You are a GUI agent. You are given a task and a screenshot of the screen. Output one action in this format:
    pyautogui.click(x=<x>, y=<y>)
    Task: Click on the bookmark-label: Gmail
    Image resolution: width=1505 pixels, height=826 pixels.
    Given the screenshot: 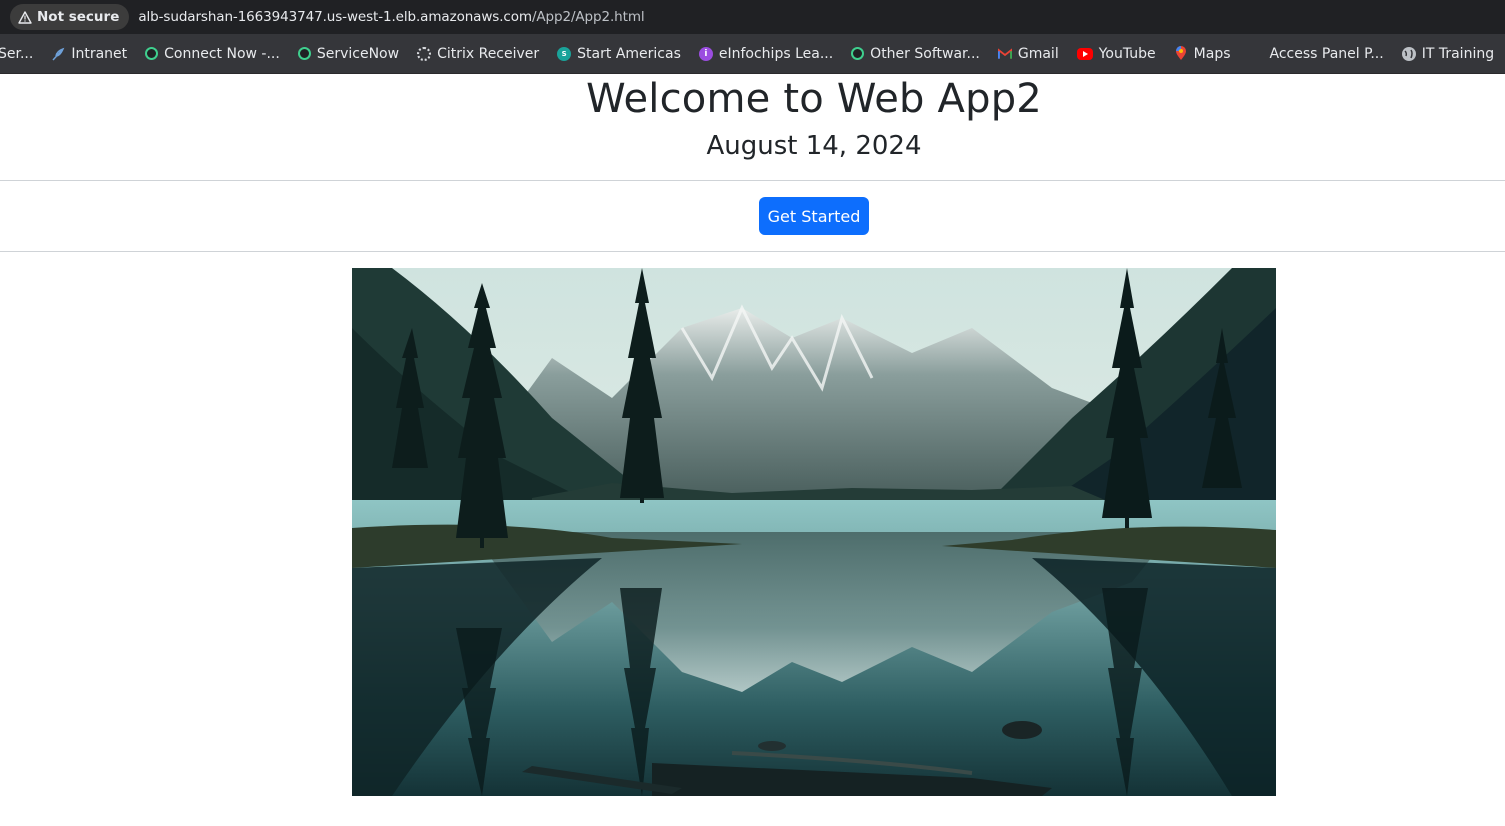 What is the action you would take?
    pyautogui.click(x=1038, y=53)
    